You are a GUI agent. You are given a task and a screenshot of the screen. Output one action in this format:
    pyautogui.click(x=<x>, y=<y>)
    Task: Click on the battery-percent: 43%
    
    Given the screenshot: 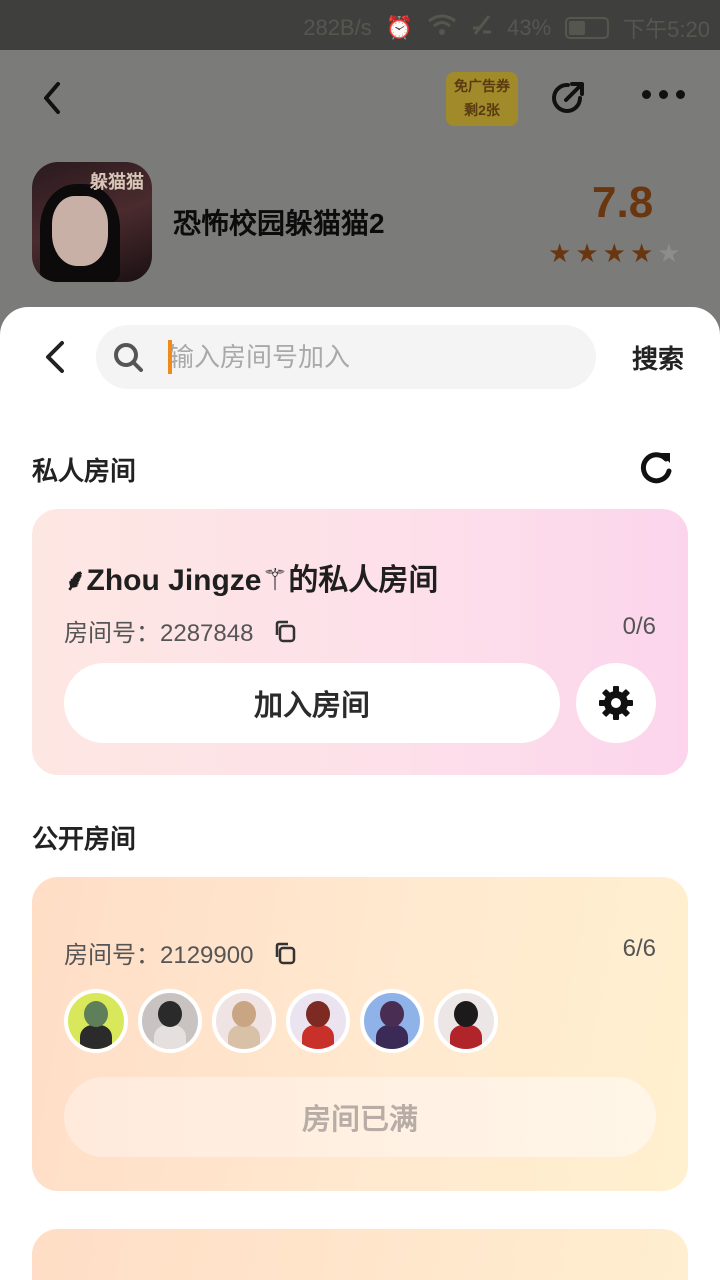 What is the action you would take?
    pyautogui.click(x=529, y=27)
    